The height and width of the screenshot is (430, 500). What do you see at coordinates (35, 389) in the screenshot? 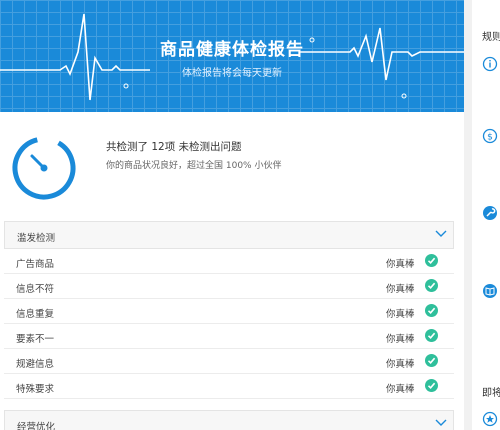
I see `check-item-name: 特殊要求` at bounding box center [35, 389].